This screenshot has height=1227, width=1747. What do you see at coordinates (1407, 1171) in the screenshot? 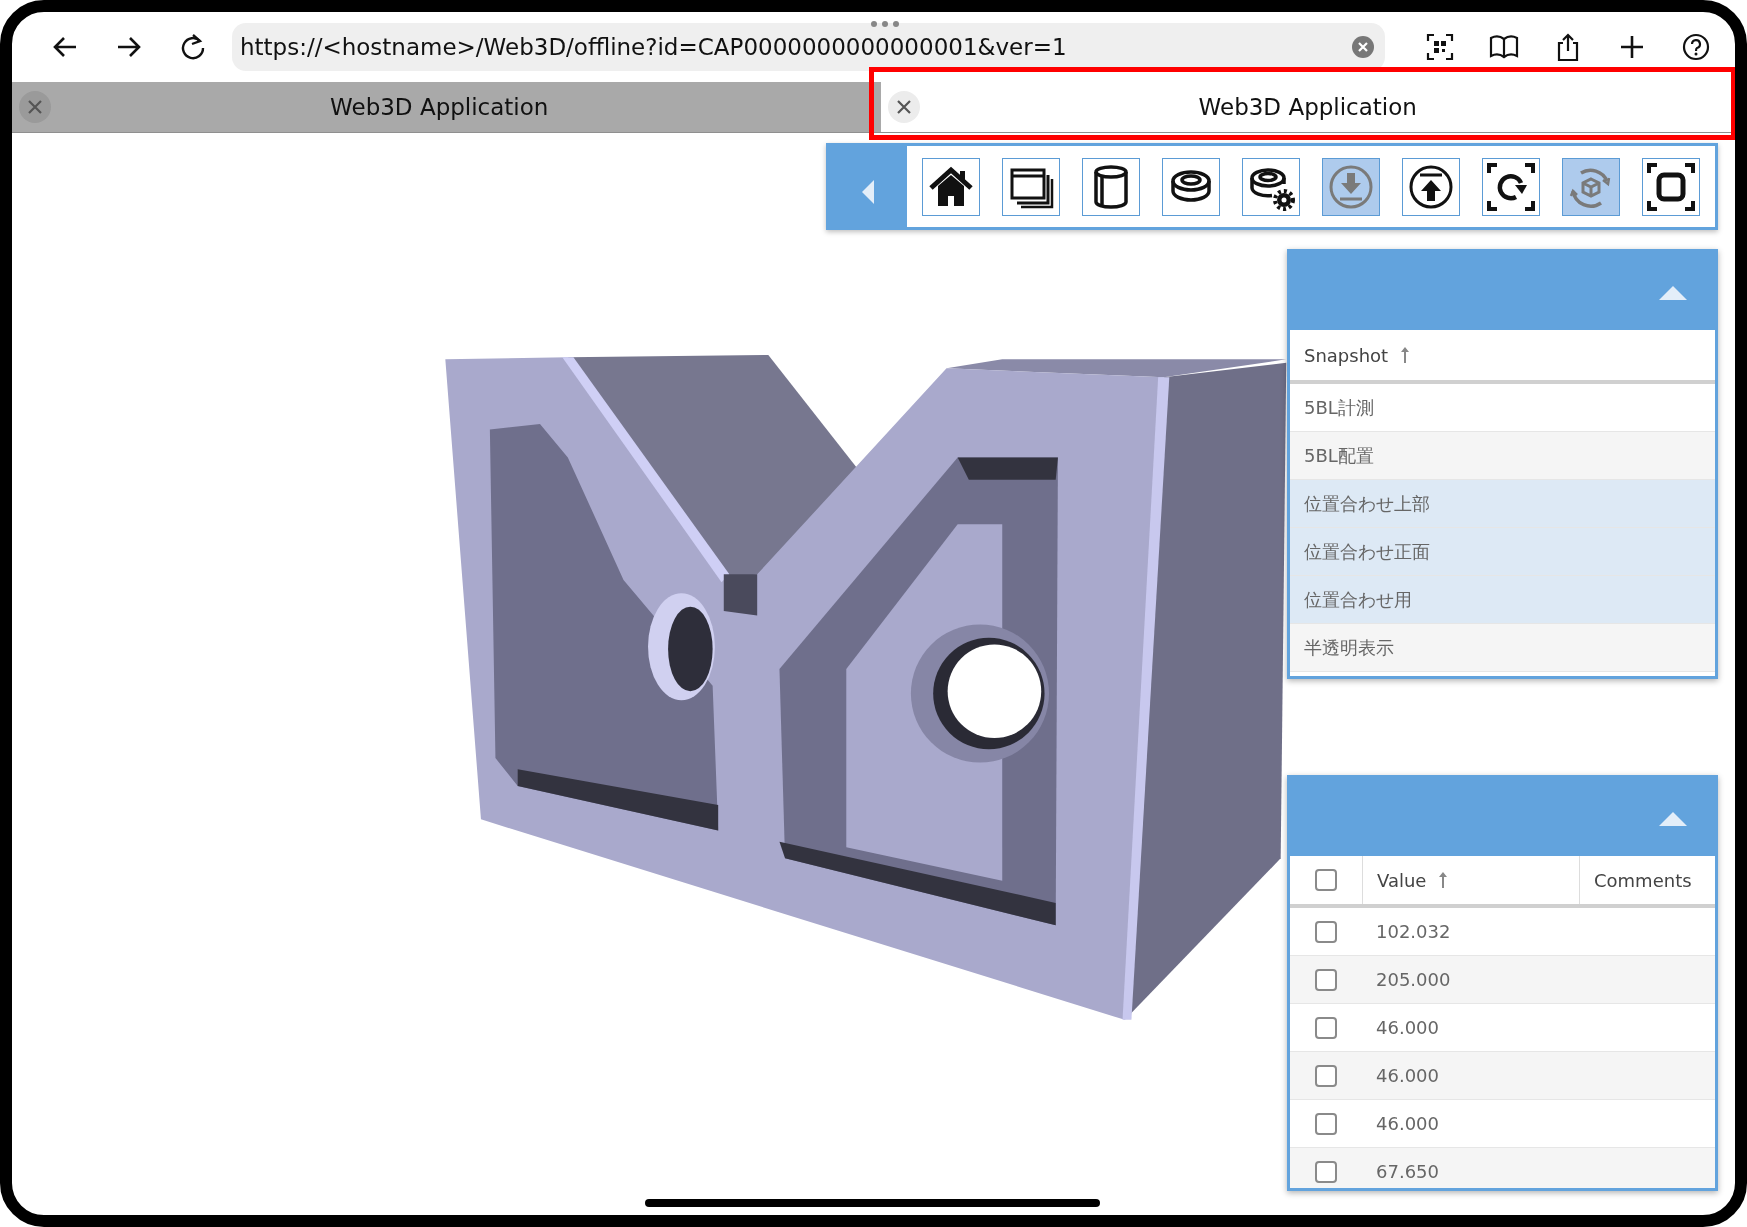
I see `value-cell: 67.650` at bounding box center [1407, 1171].